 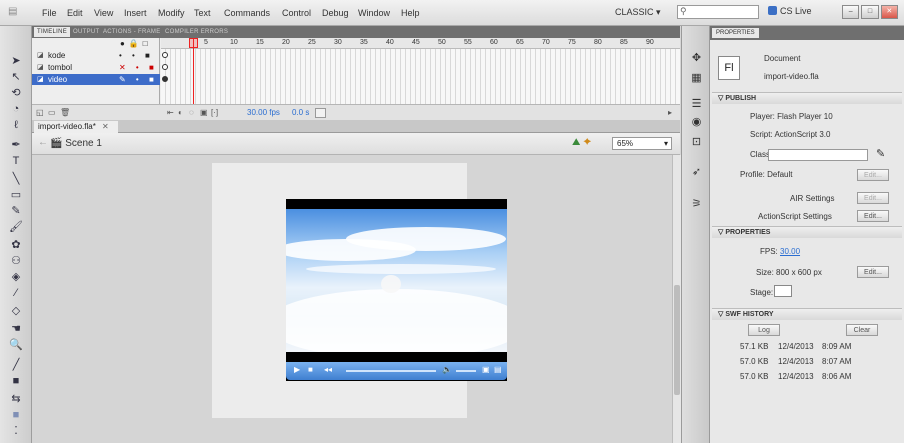 What do you see at coordinates (335, 13) in the screenshot?
I see `menu-debug: Debug` at bounding box center [335, 13].